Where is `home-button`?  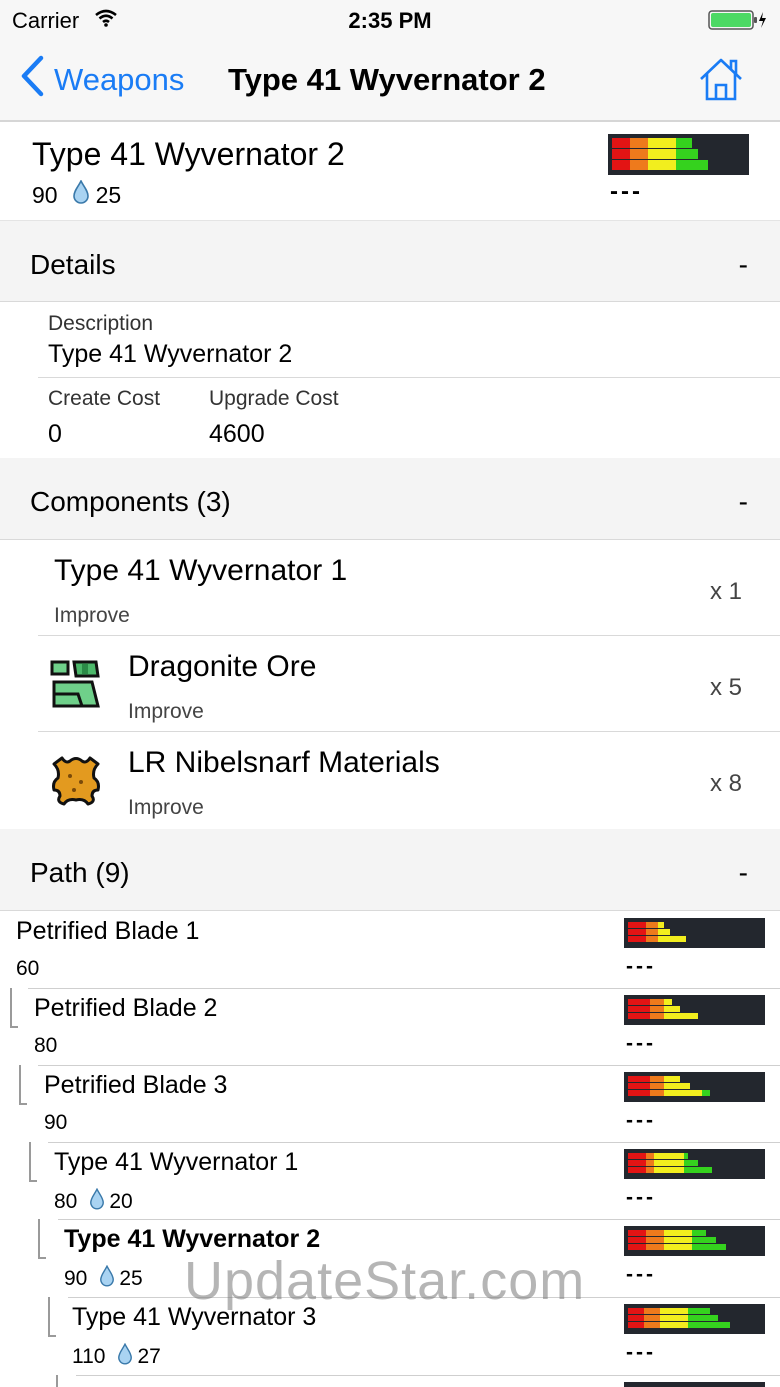
home-button is located at coordinates (721, 79).